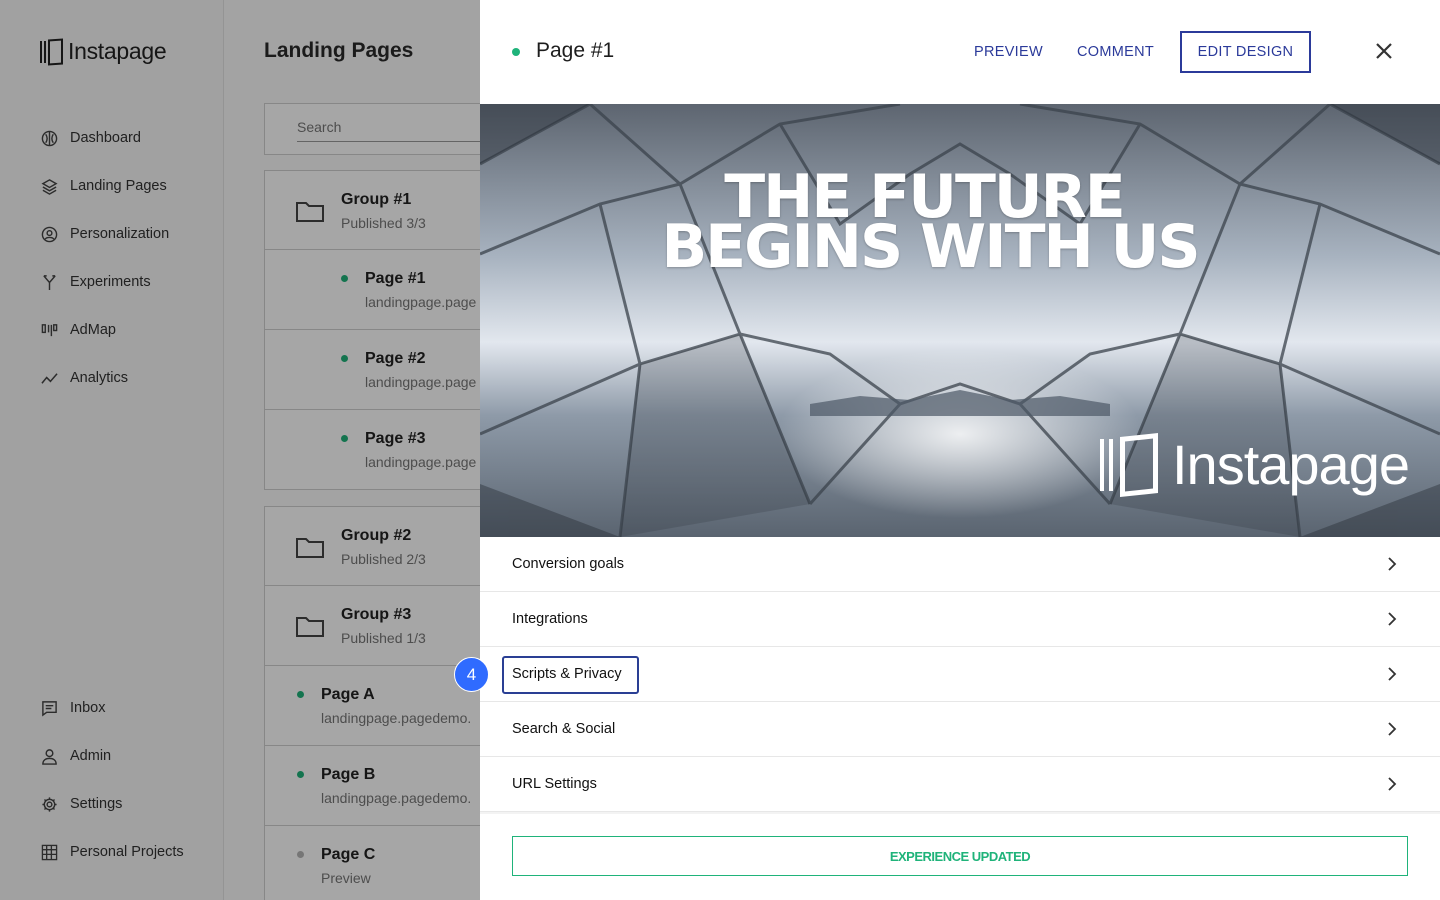  Describe the element at coordinates (471, 674) in the screenshot. I see `step-number-badge: 4` at that location.